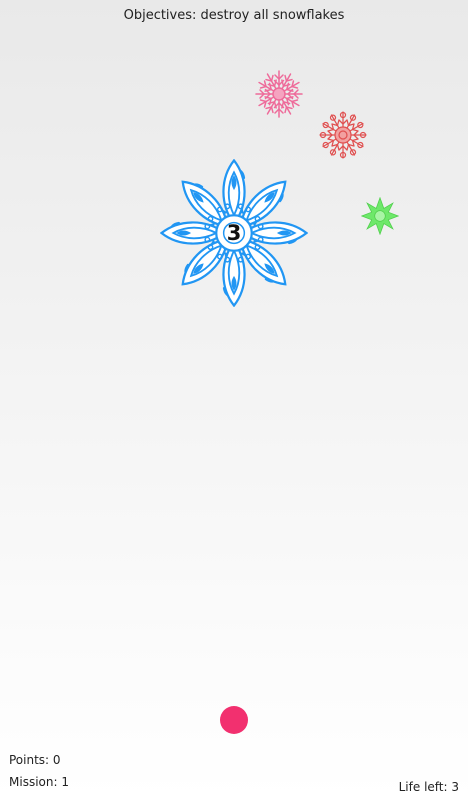 The image size is (468, 800). I want to click on red-snowflake, so click(343, 135).